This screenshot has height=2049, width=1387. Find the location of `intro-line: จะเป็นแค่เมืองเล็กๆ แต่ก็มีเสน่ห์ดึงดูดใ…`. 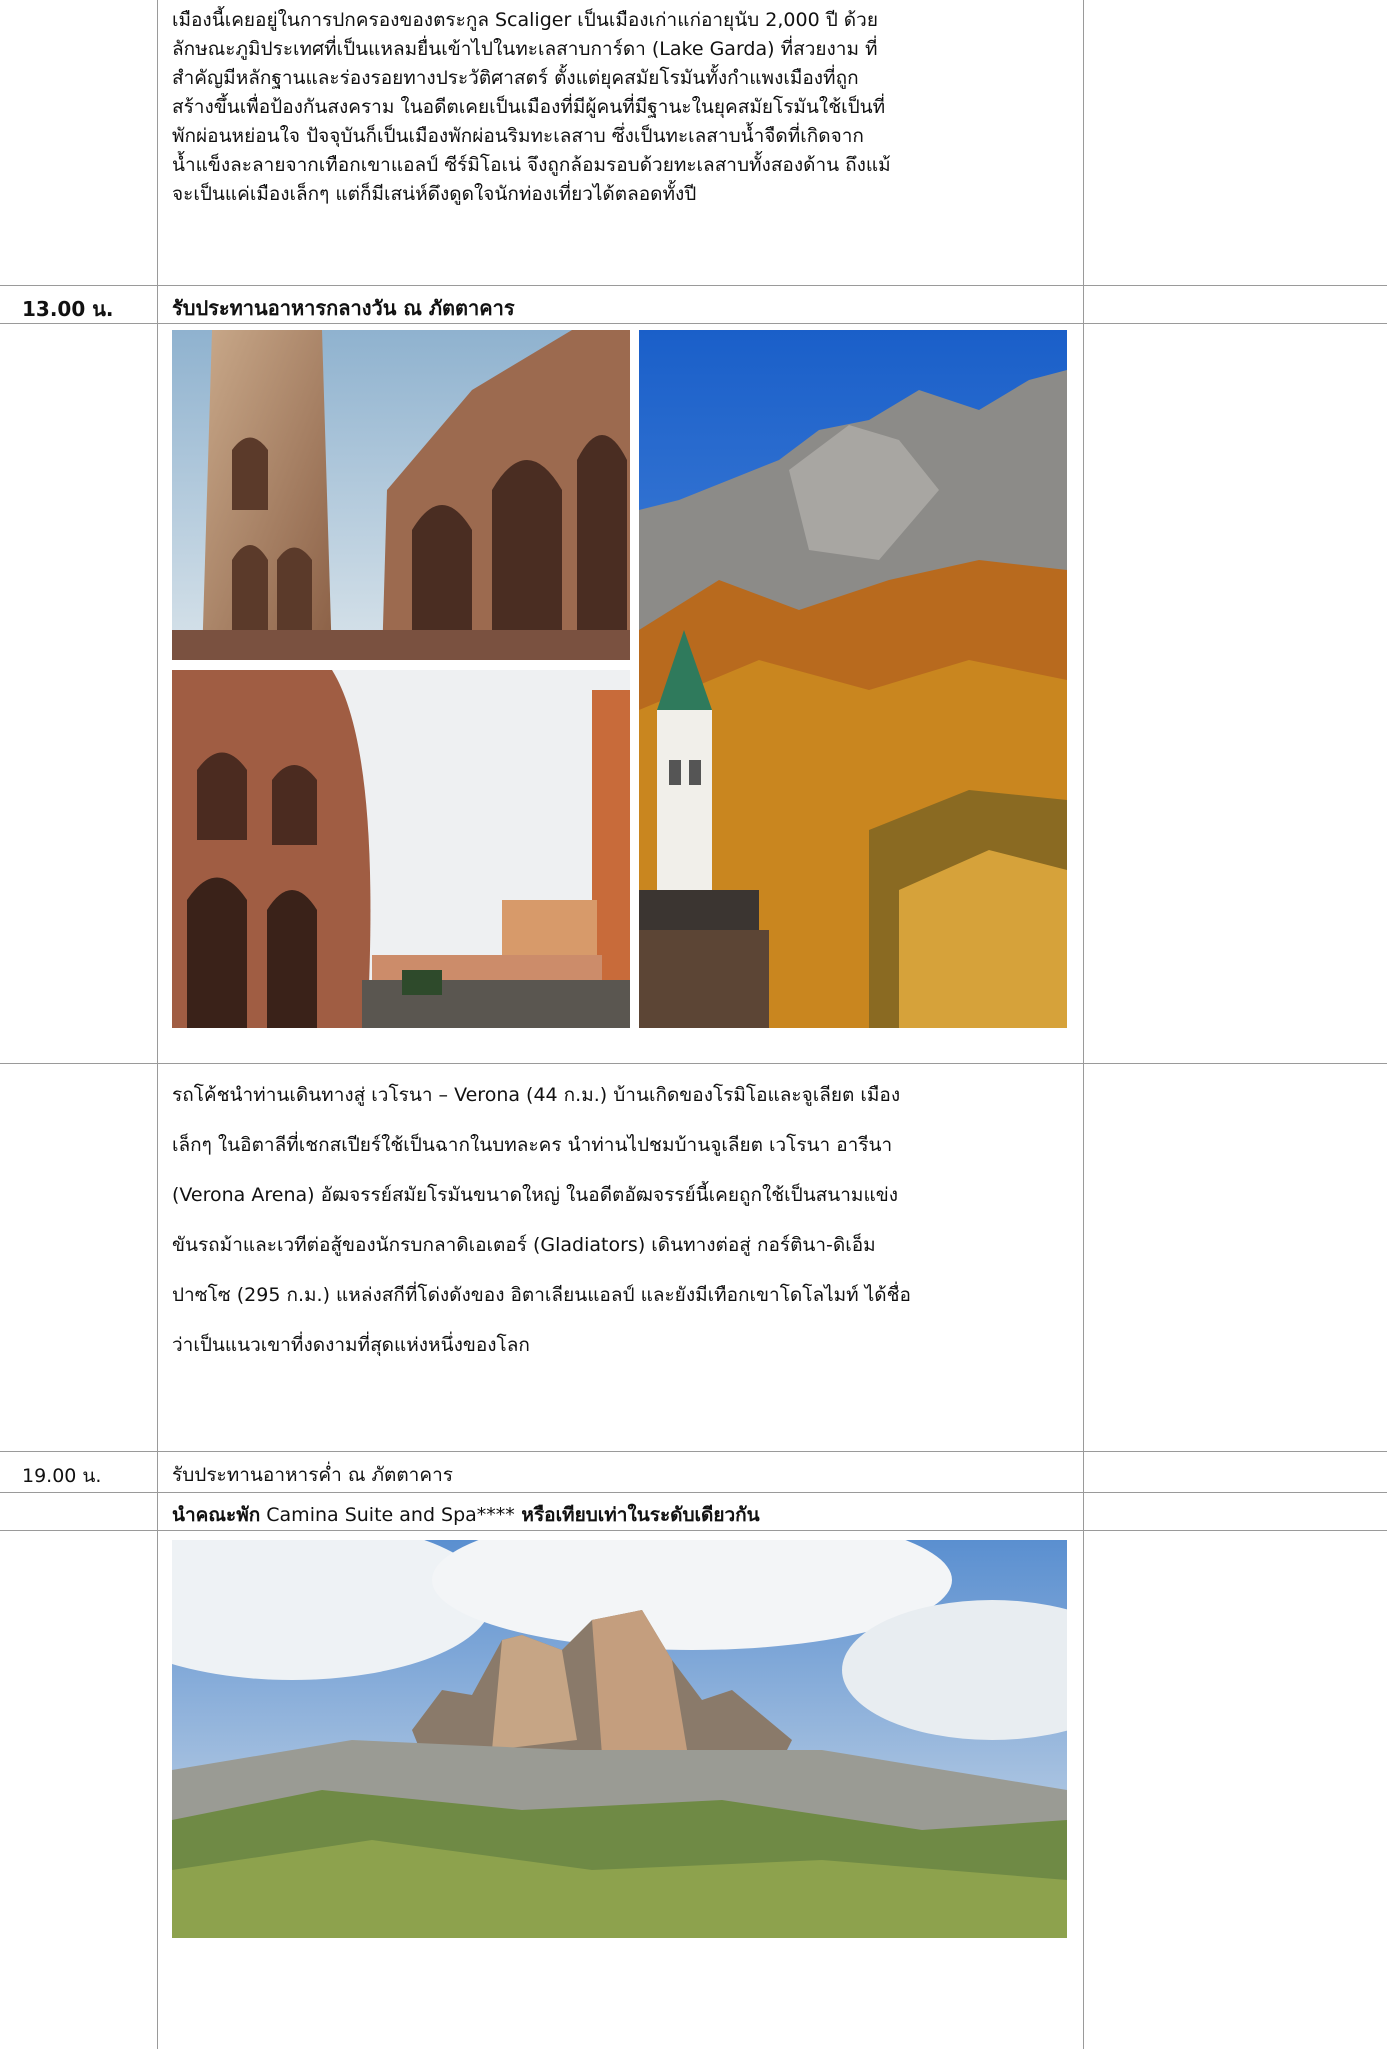

intro-line: จะเป็นแค่เมืองเล็กๆ แต่ก็มีเสน่ห์ดึงดูดใ… is located at coordinates (434, 194).